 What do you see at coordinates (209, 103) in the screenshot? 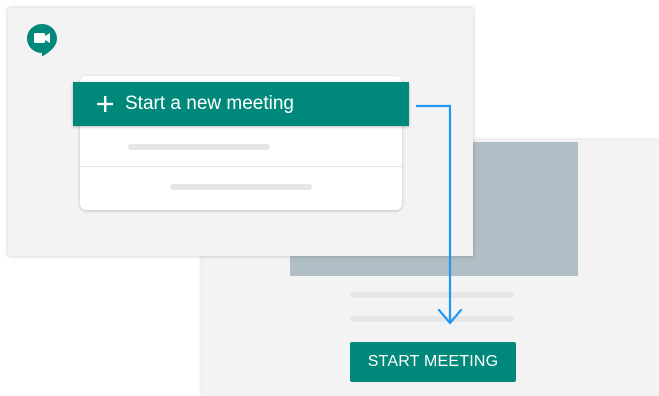
I see `start-new-meeting-label: Start a new meeting` at bounding box center [209, 103].